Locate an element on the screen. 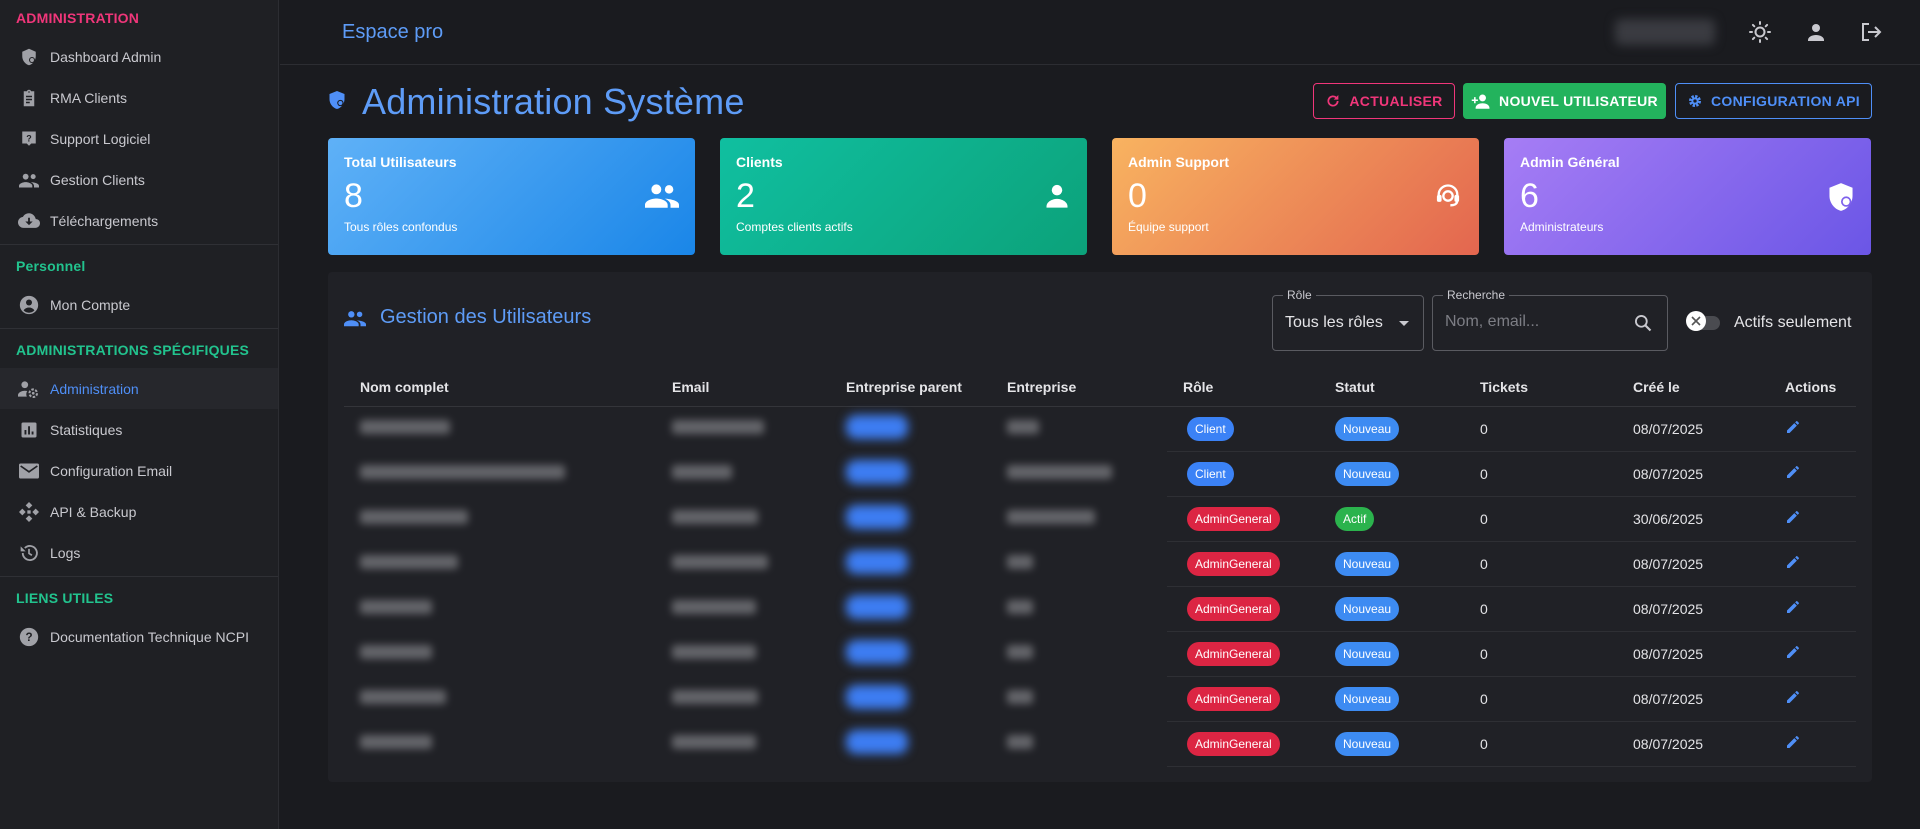 The height and width of the screenshot is (829, 1920). sidebar-item-label: Administration is located at coordinates (94, 388).